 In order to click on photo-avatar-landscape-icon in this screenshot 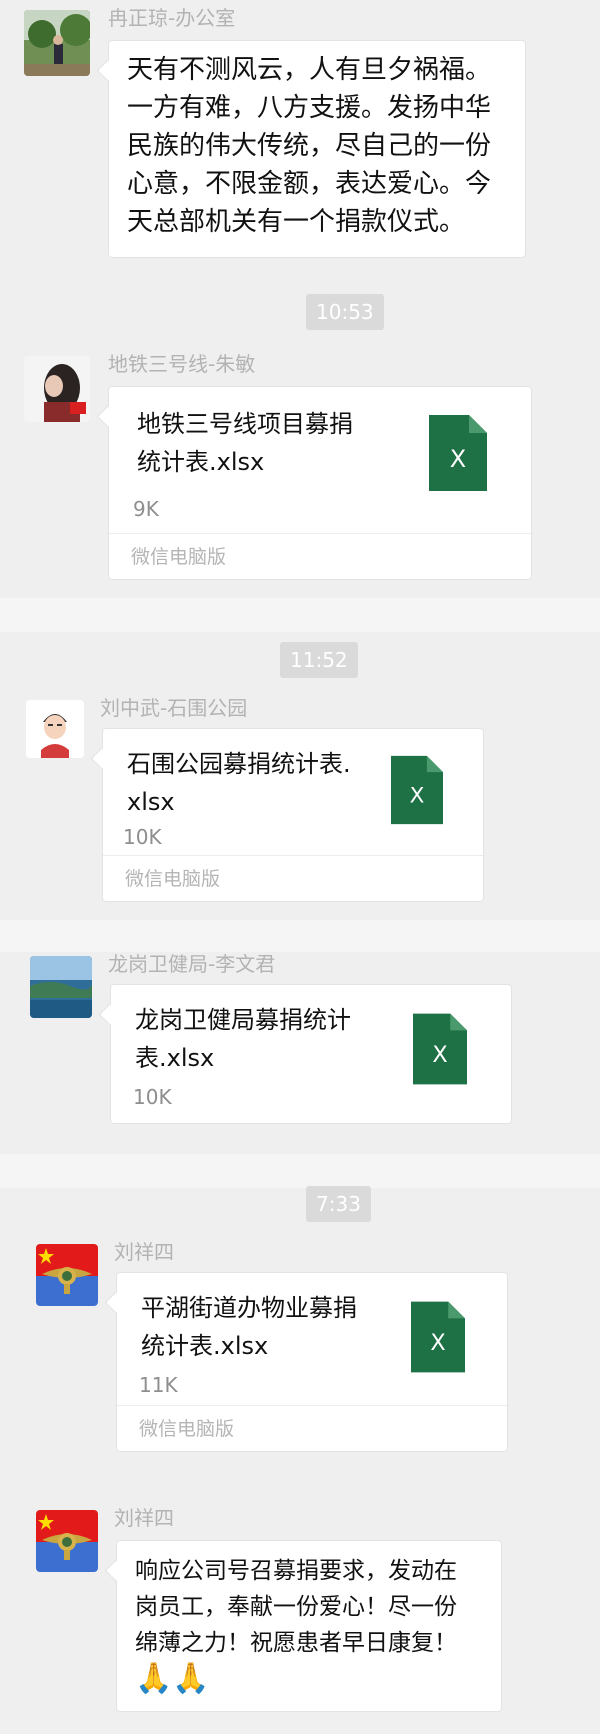, I will do `click(57, 43)`.